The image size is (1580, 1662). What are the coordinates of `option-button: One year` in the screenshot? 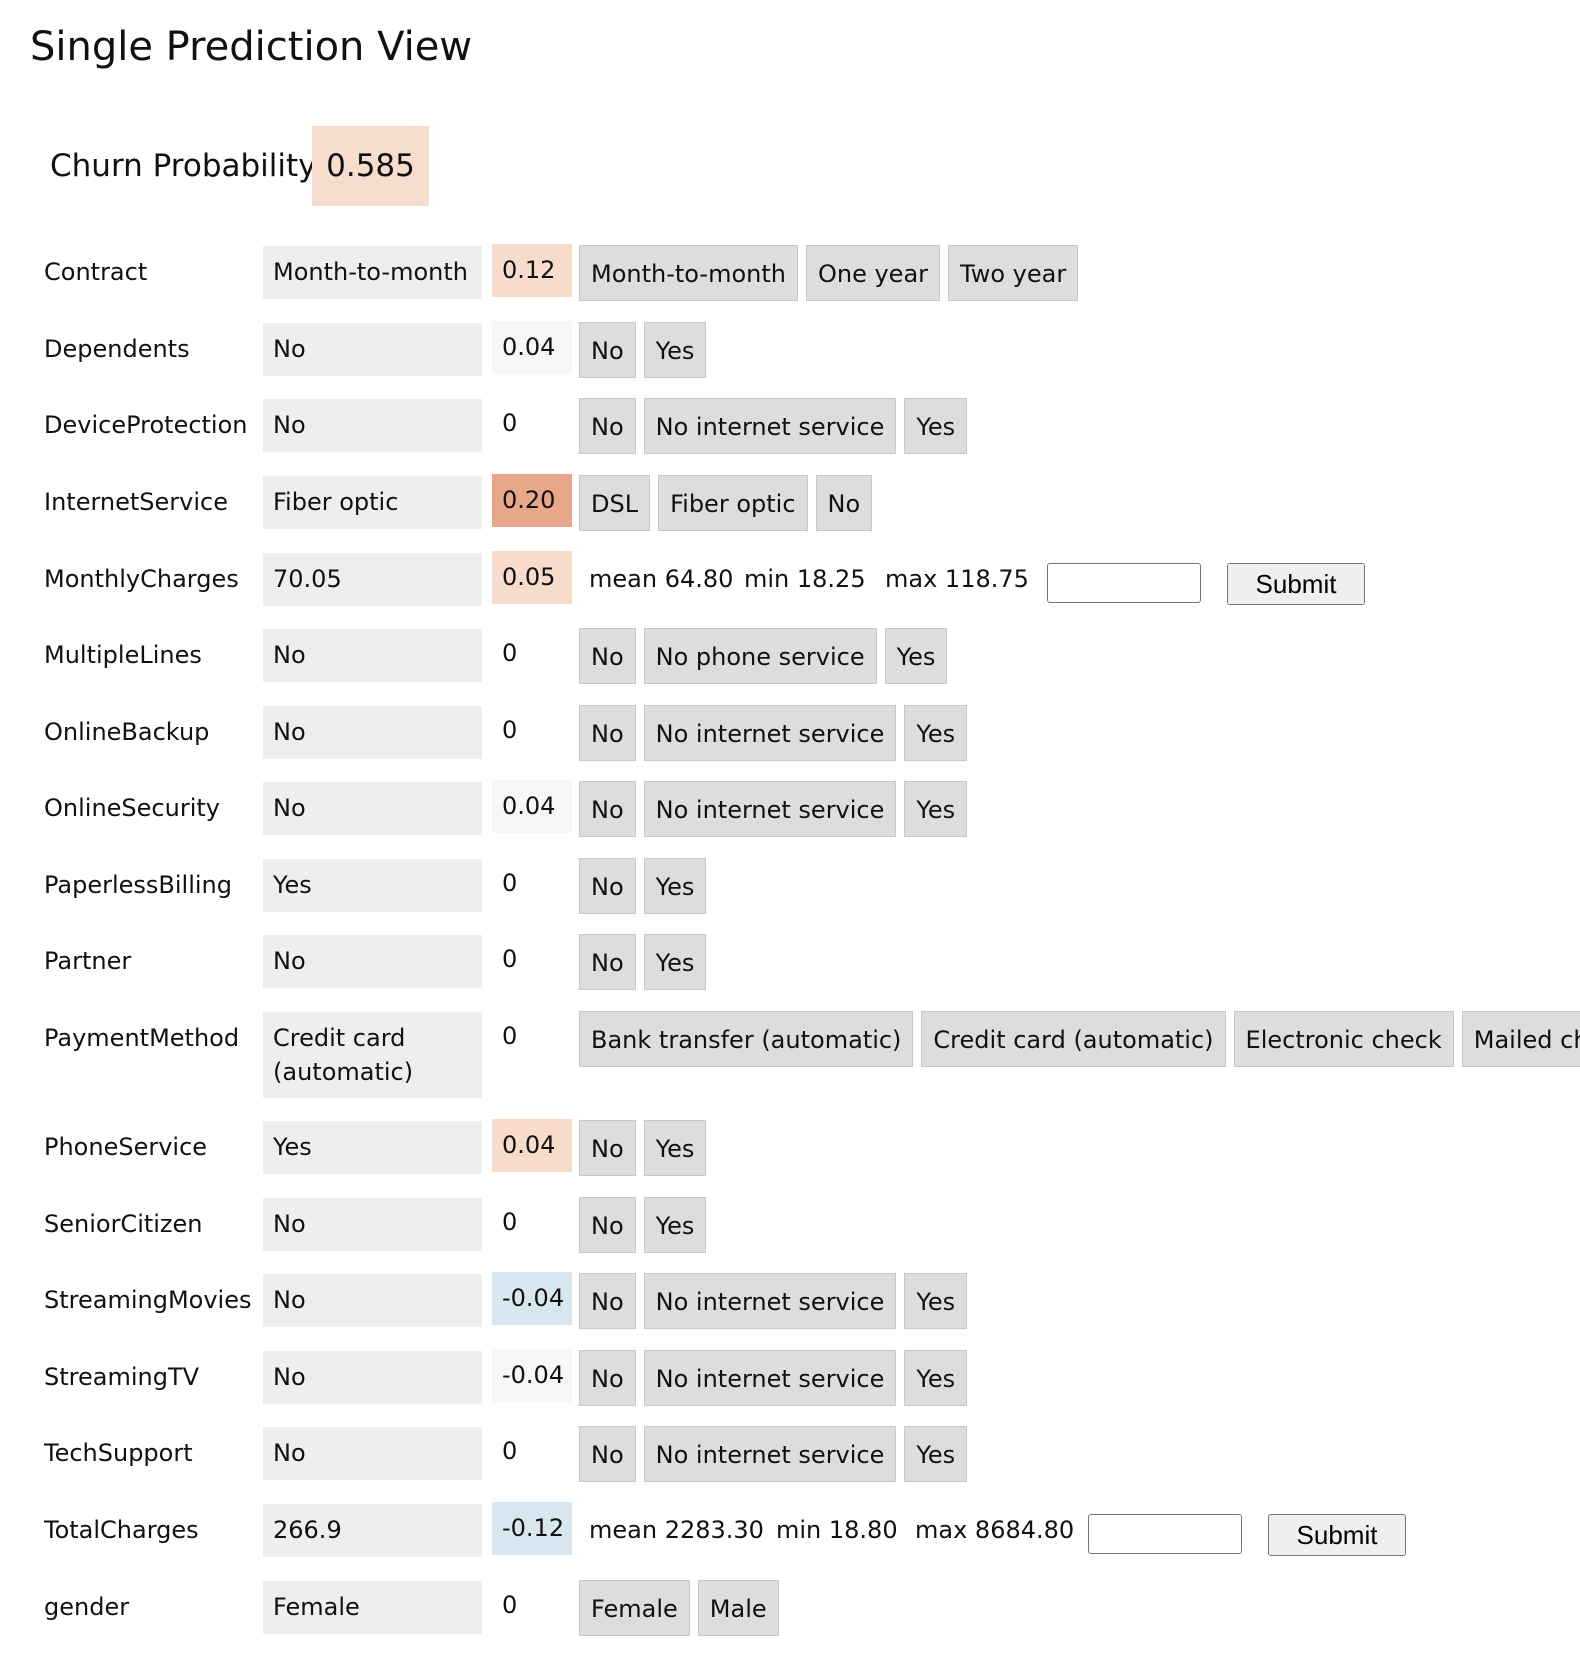 It's located at (873, 273).